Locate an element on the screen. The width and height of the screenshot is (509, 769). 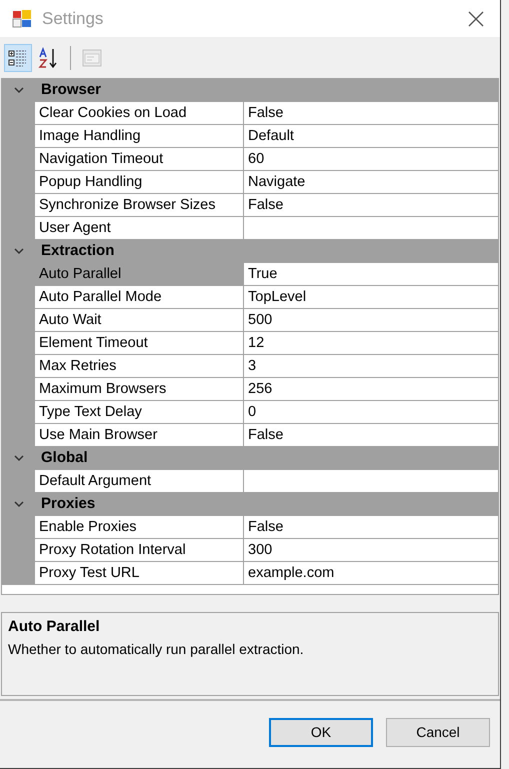
property-name: Type Text Delay is located at coordinates (139, 412).